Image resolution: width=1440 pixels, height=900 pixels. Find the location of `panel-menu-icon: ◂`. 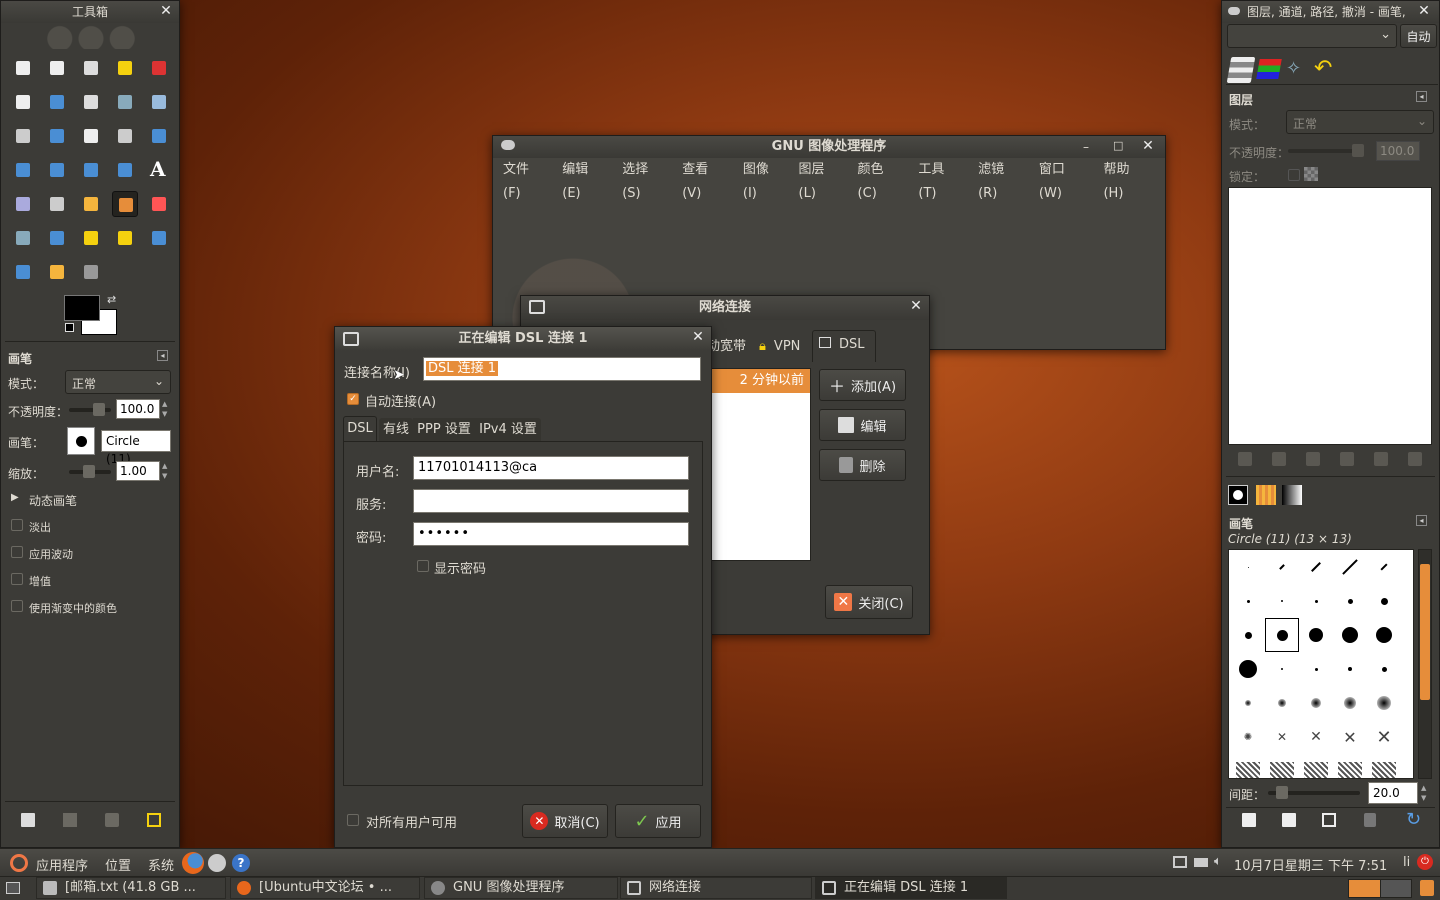

panel-menu-icon: ◂ is located at coordinates (1421, 96).